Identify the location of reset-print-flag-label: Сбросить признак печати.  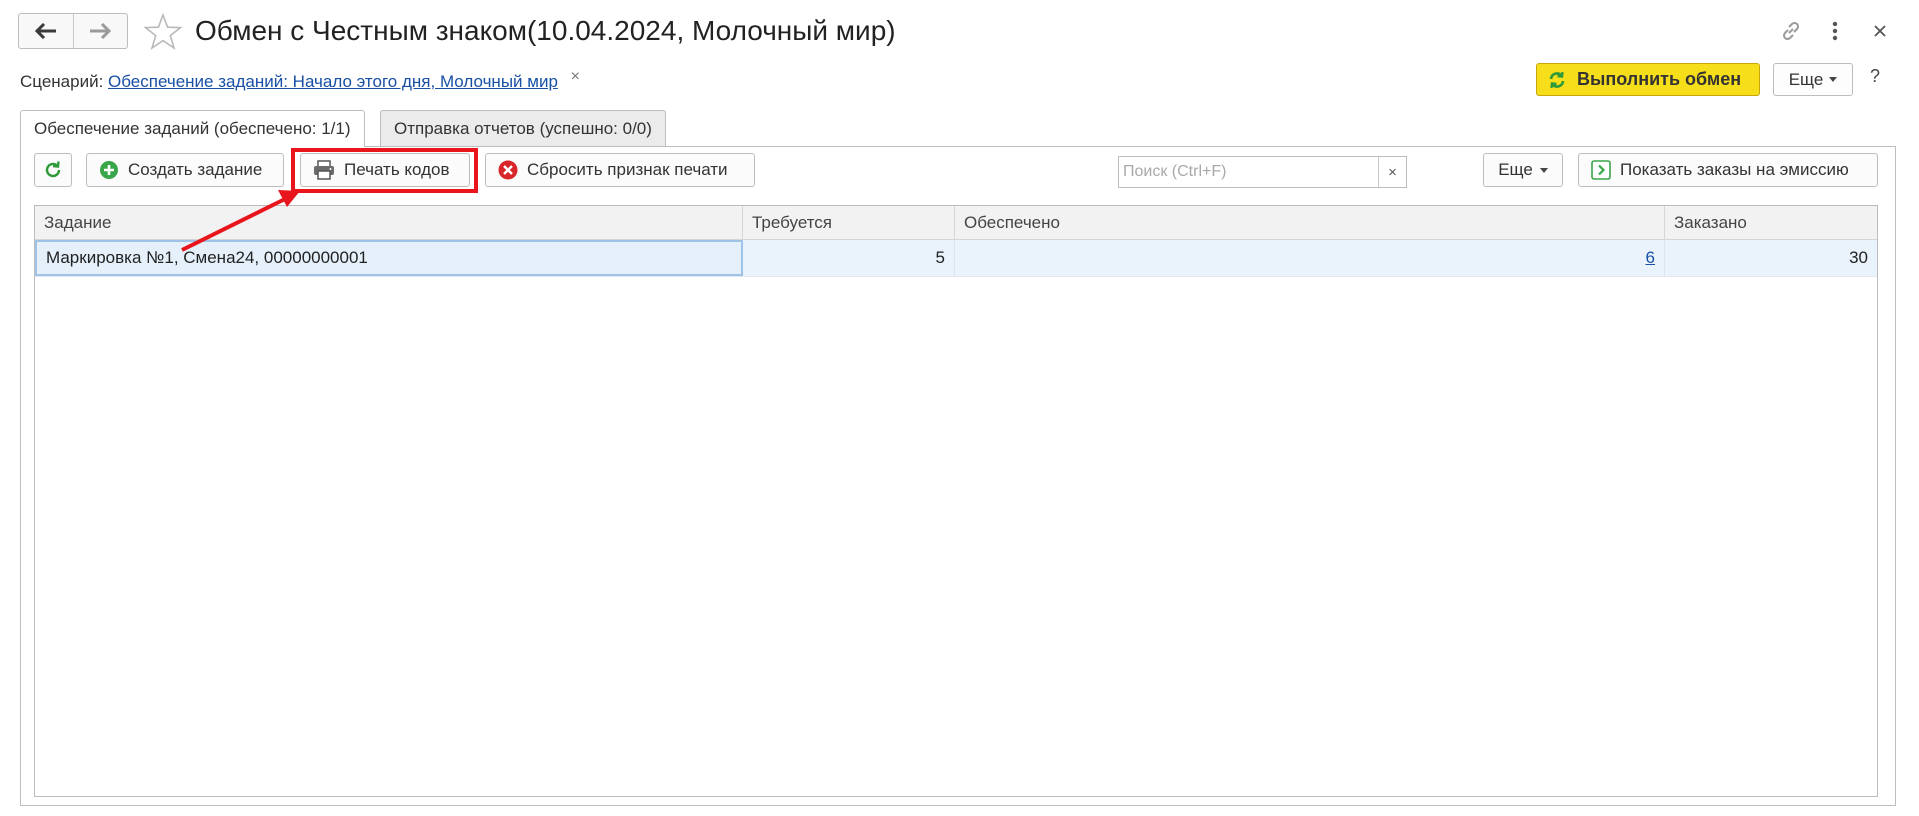
(627, 169).